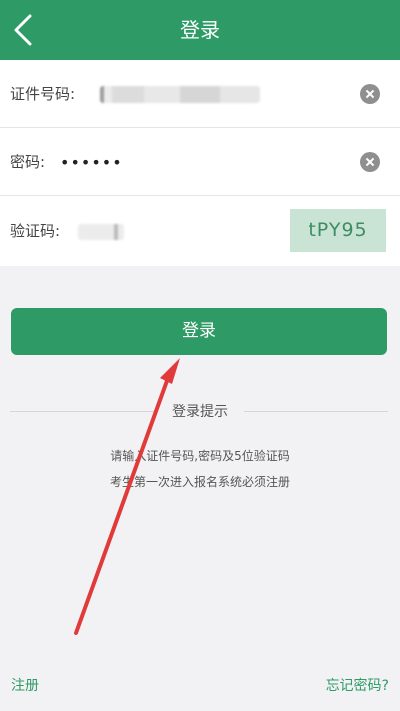 Image resolution: width=400 pixels, height=711 pixels. I want to click on id-number-input, so click(180, 94).